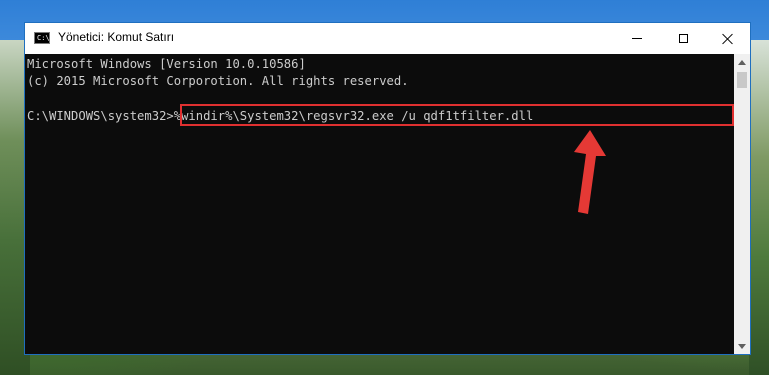 The height and width of the screenshot is (375, 769). Describe the element at coordinates (457, 115) in the screenshot. I see `command-highlight-box` at that location.